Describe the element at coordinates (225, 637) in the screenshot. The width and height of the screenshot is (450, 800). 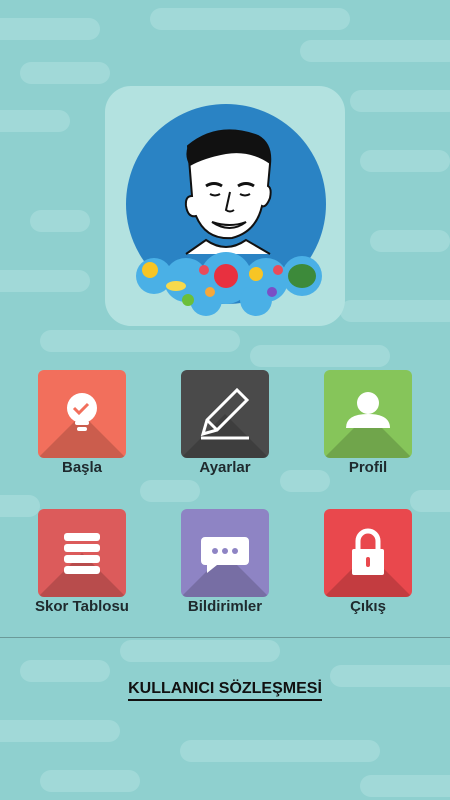
I see `divider` at that location.